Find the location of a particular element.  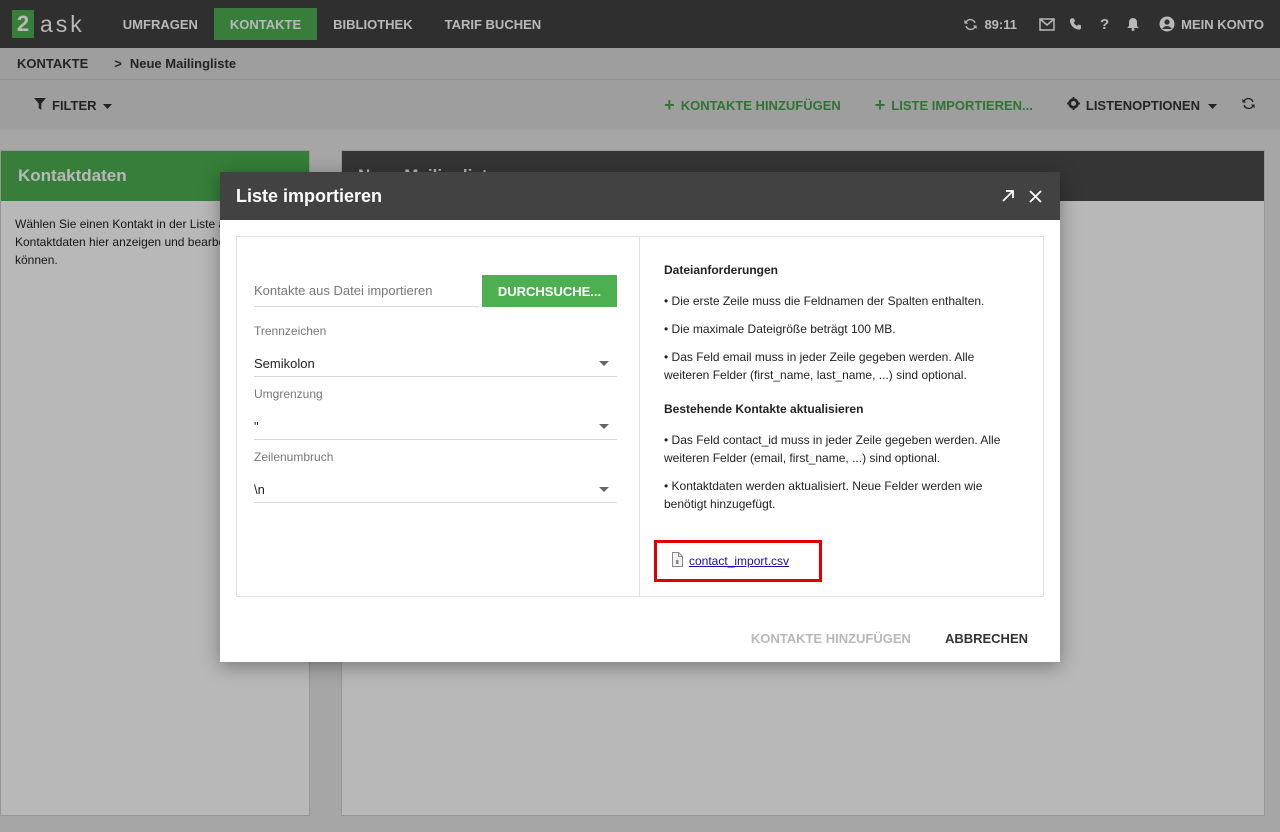

dialog-header: Liste importieren is located at coordinates (640, 196).